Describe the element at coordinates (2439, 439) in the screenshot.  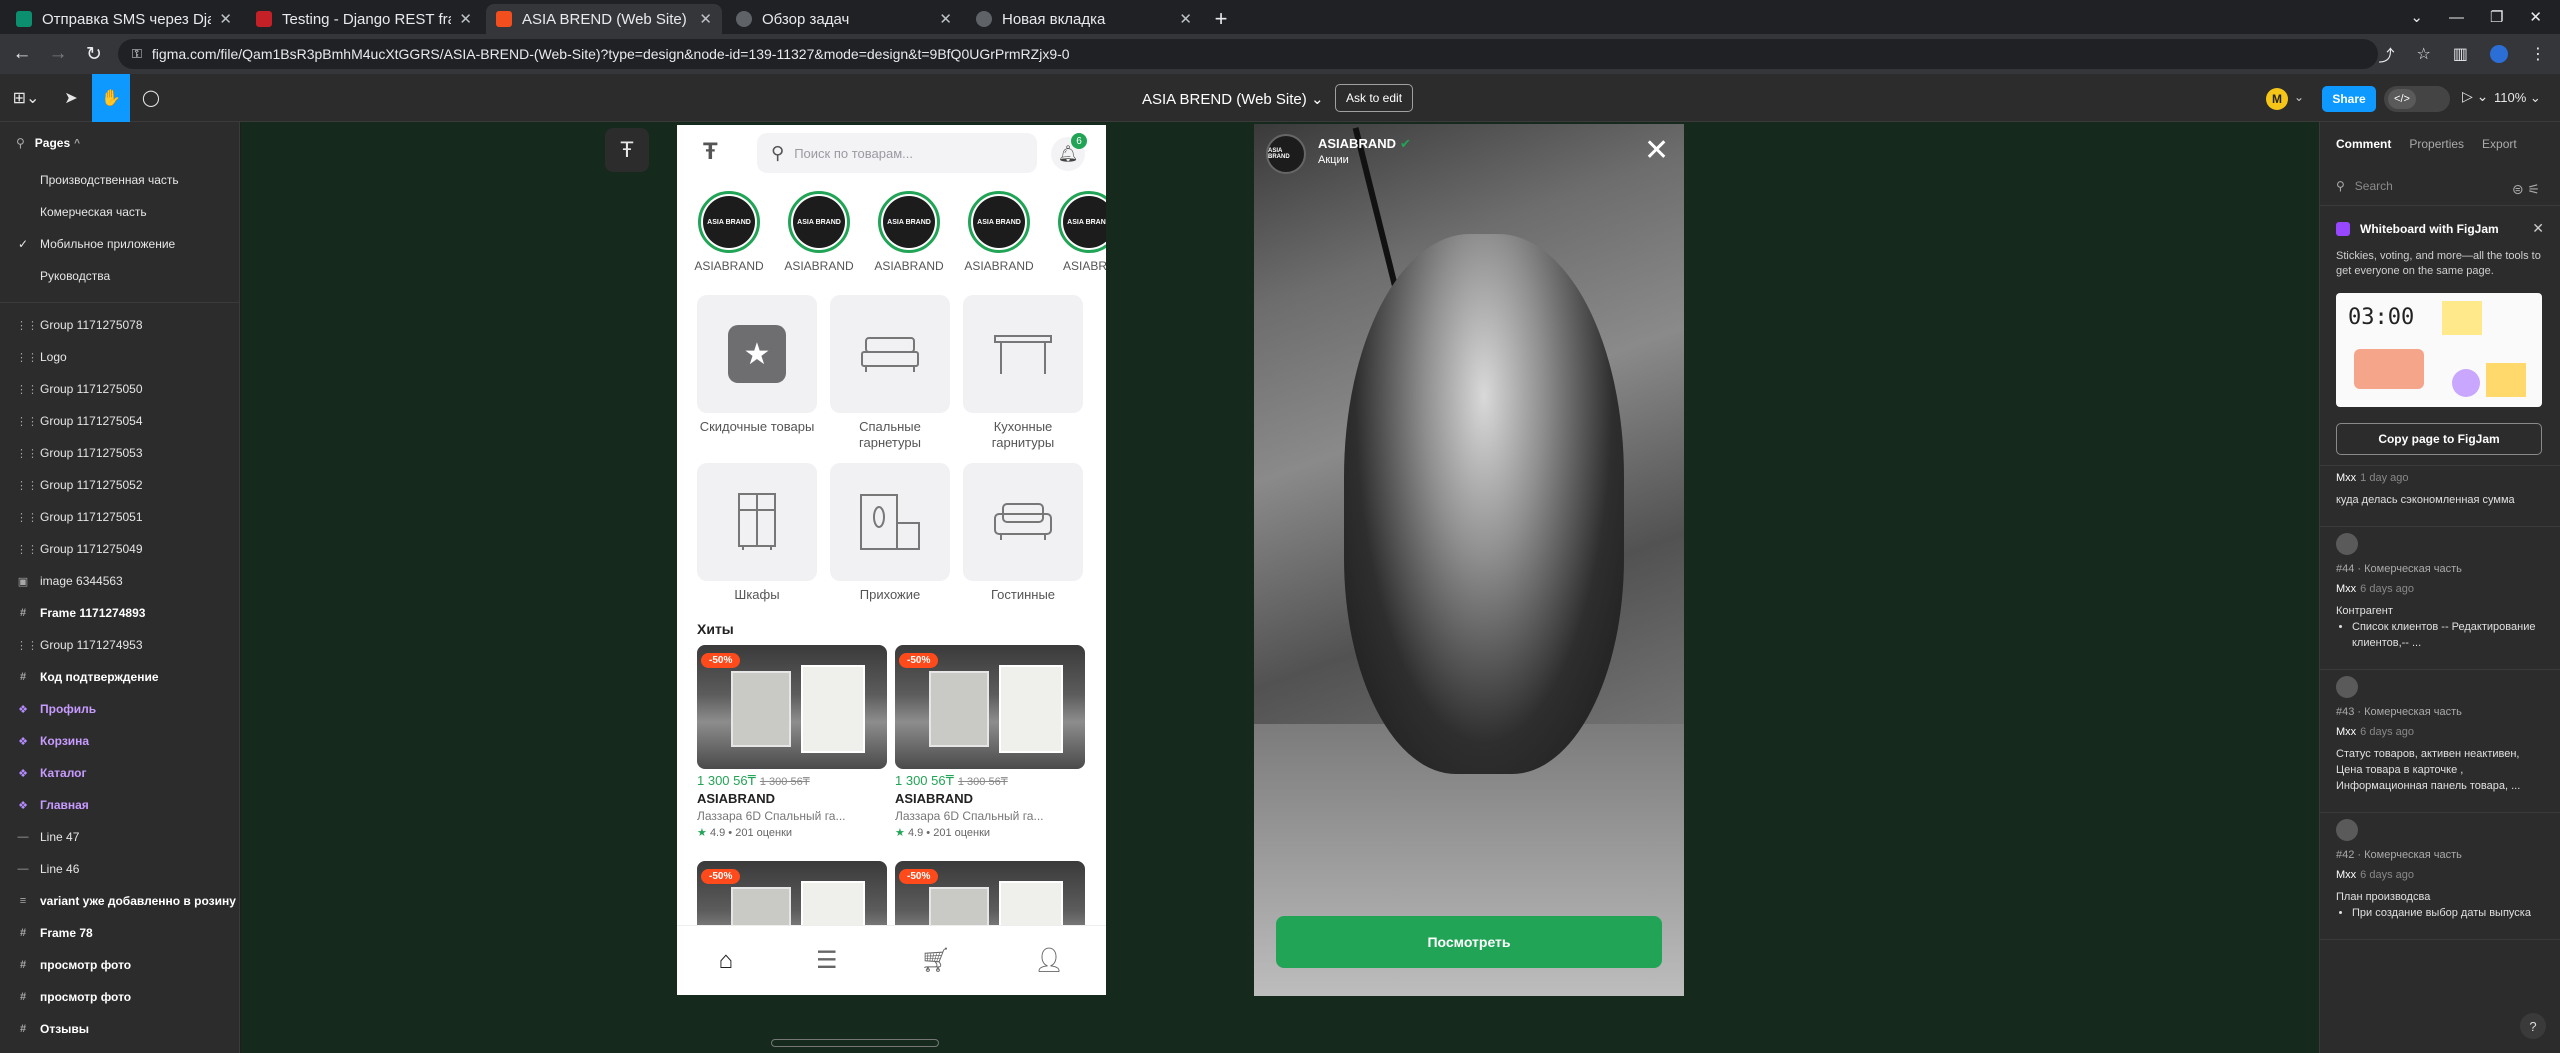
I see `copy-to-figjam-button: Copy page to FigJam` at that location.